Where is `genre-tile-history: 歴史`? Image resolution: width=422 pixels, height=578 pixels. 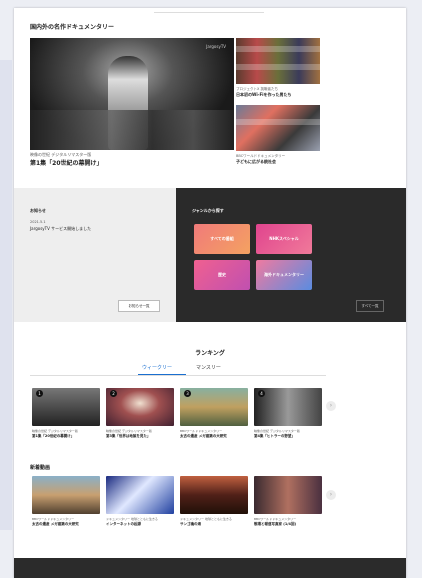
genre-tile-history: 歴史 is located at coordinates (222, 275).